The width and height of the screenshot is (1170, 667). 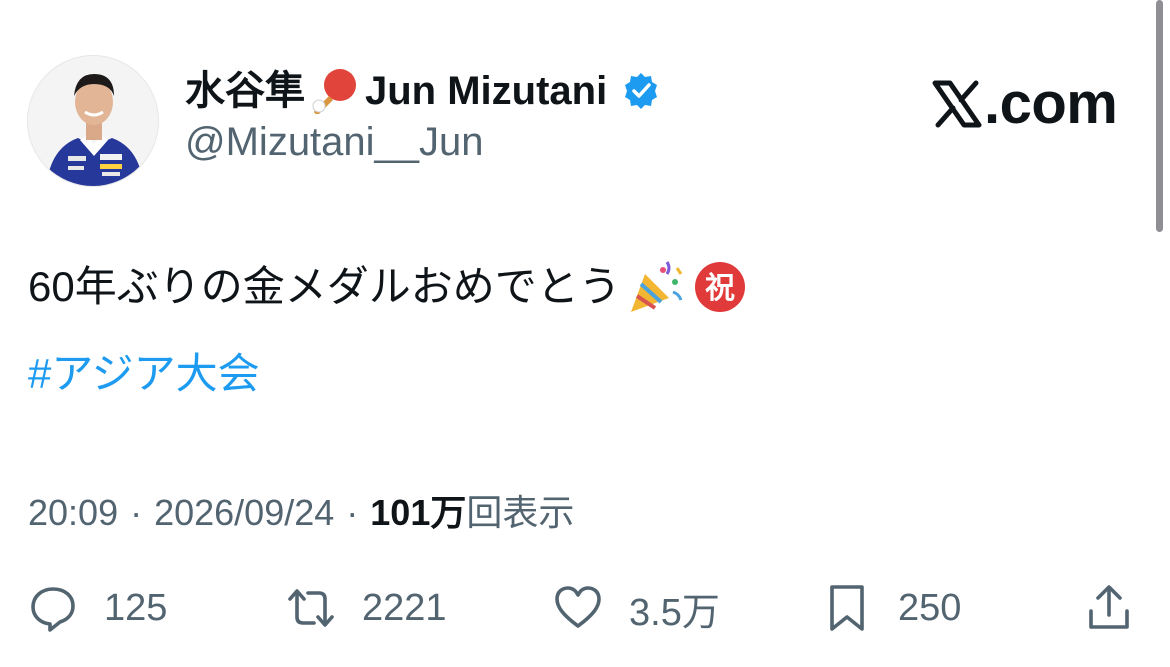 What do you see at coordinates (656, 287) in the screenshot?
I see `party-popper-icon` at bounding box center [656, 287].